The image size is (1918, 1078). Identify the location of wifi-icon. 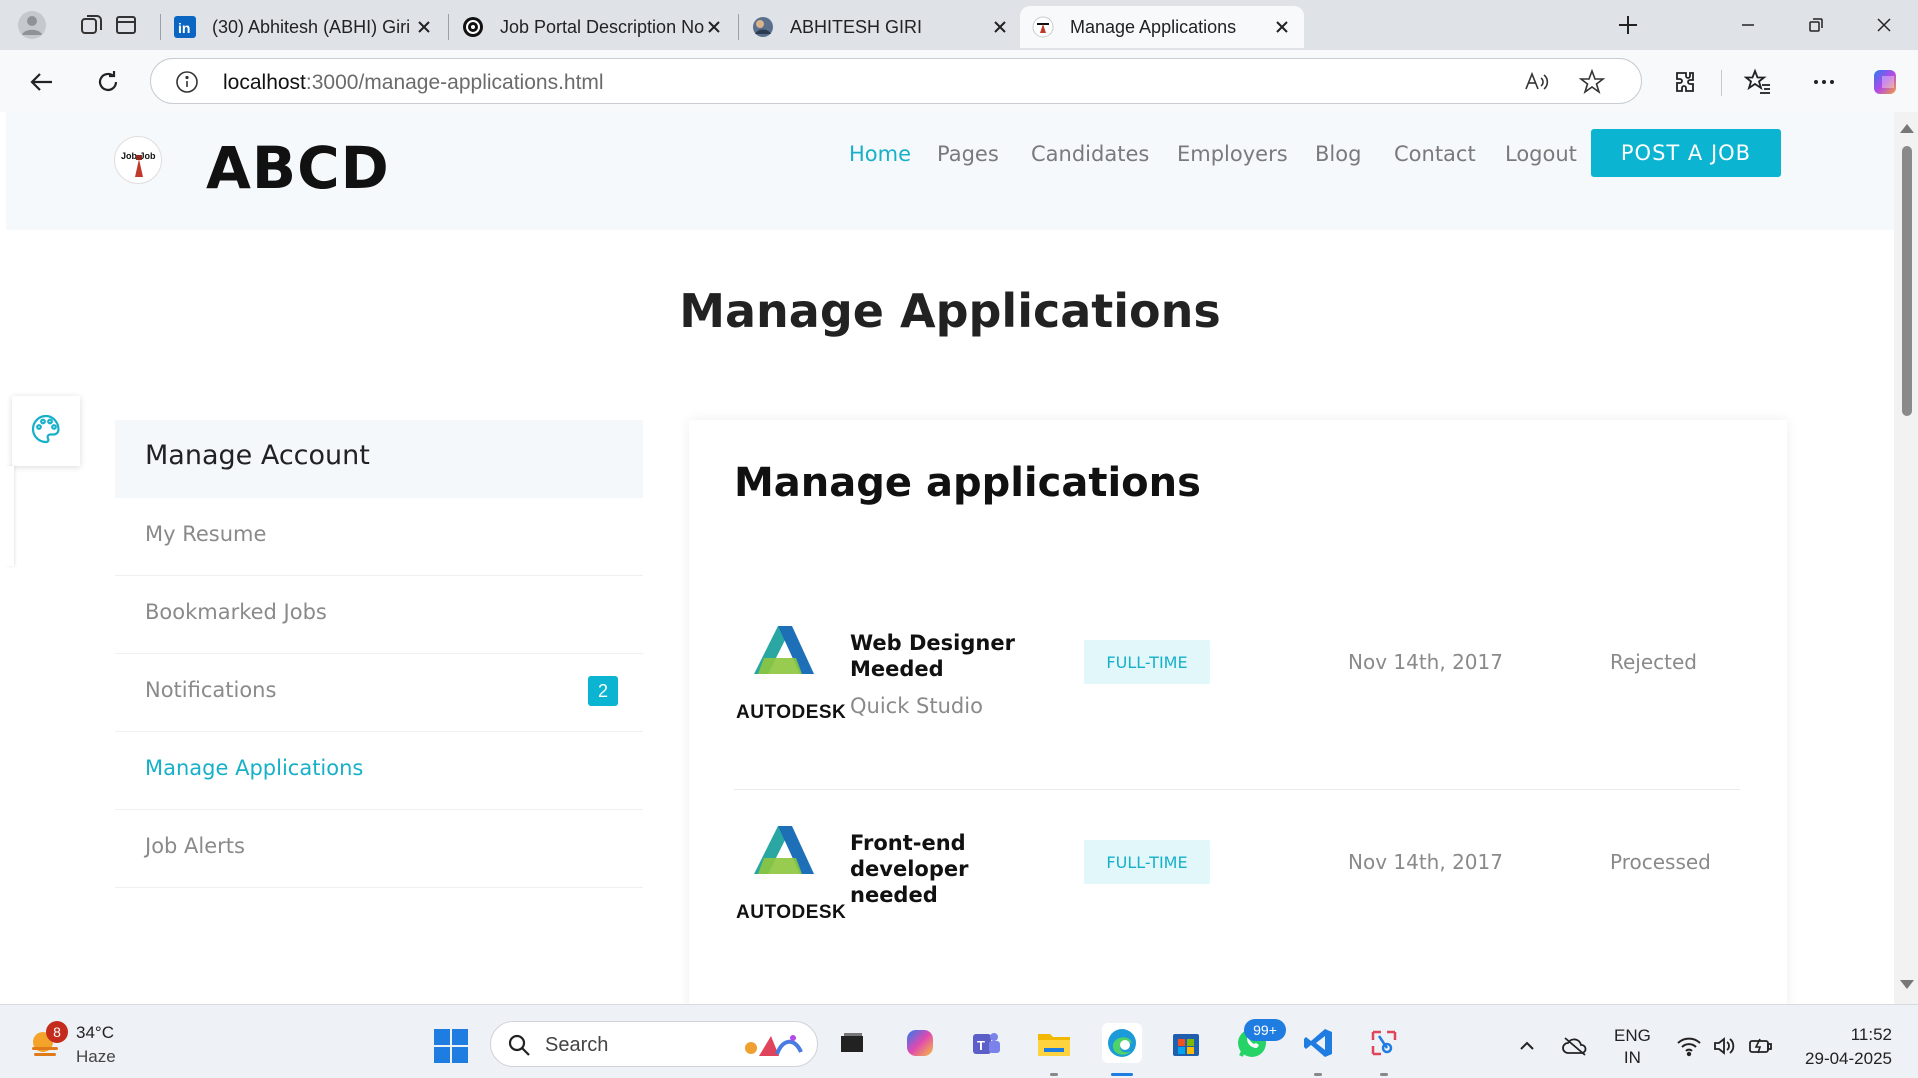
(1689, 1046).